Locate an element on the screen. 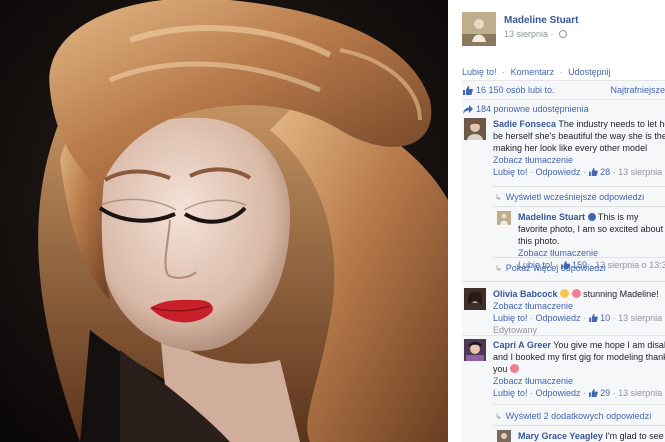 Image resolution: width=665 pixels, height=442 pixels. comment-like-count: 10 is located at coordinates (605, 318).